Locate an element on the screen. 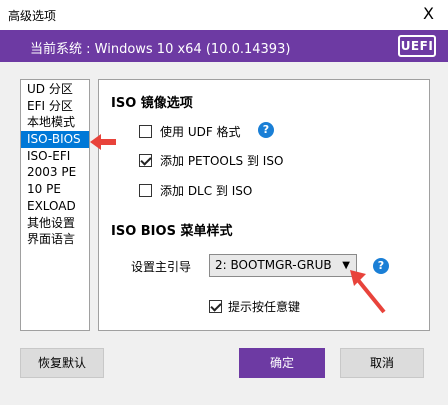 Image resolution: width=448 pixels, height=405 pixels. udf-option: 使用 UDF 格式 is located at coordinates (190, 131).